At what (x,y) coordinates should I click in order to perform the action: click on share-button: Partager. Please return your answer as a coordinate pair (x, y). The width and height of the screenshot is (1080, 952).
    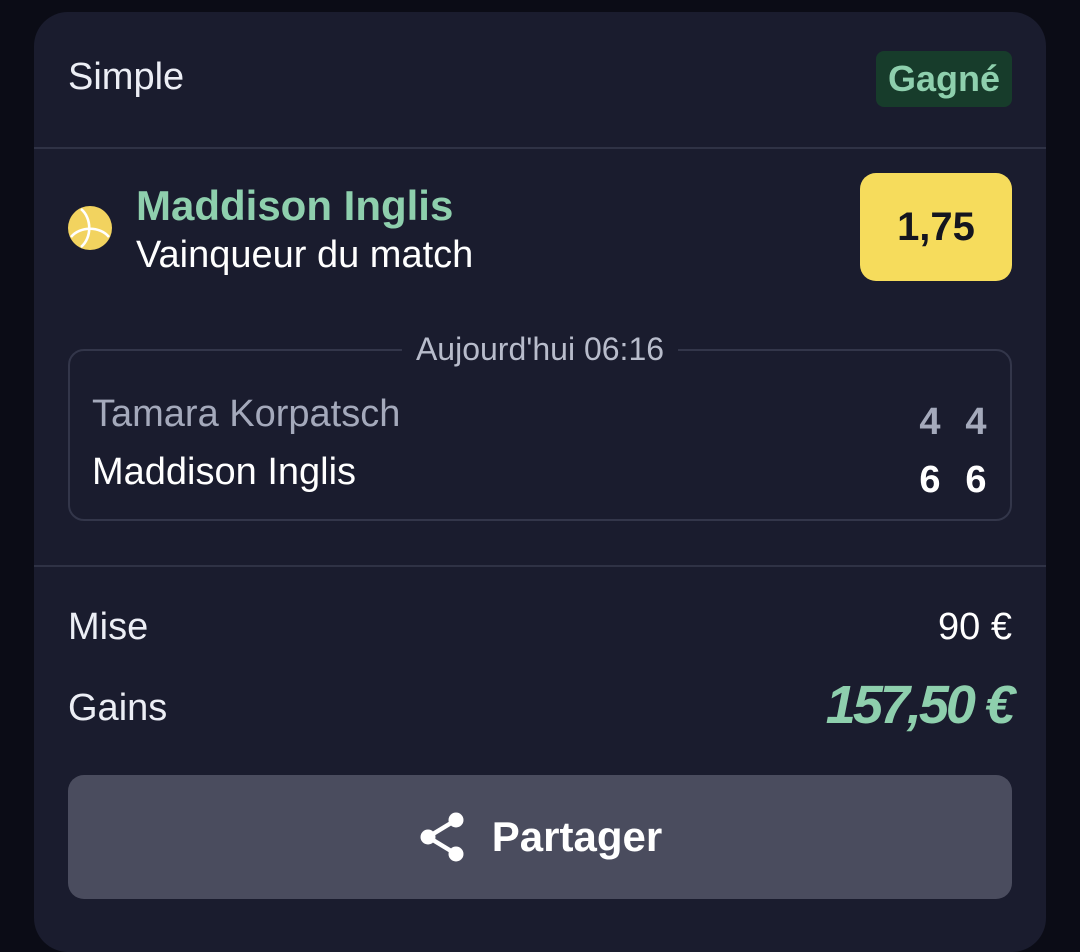
    Looking at the image, I should click on (540, 837).